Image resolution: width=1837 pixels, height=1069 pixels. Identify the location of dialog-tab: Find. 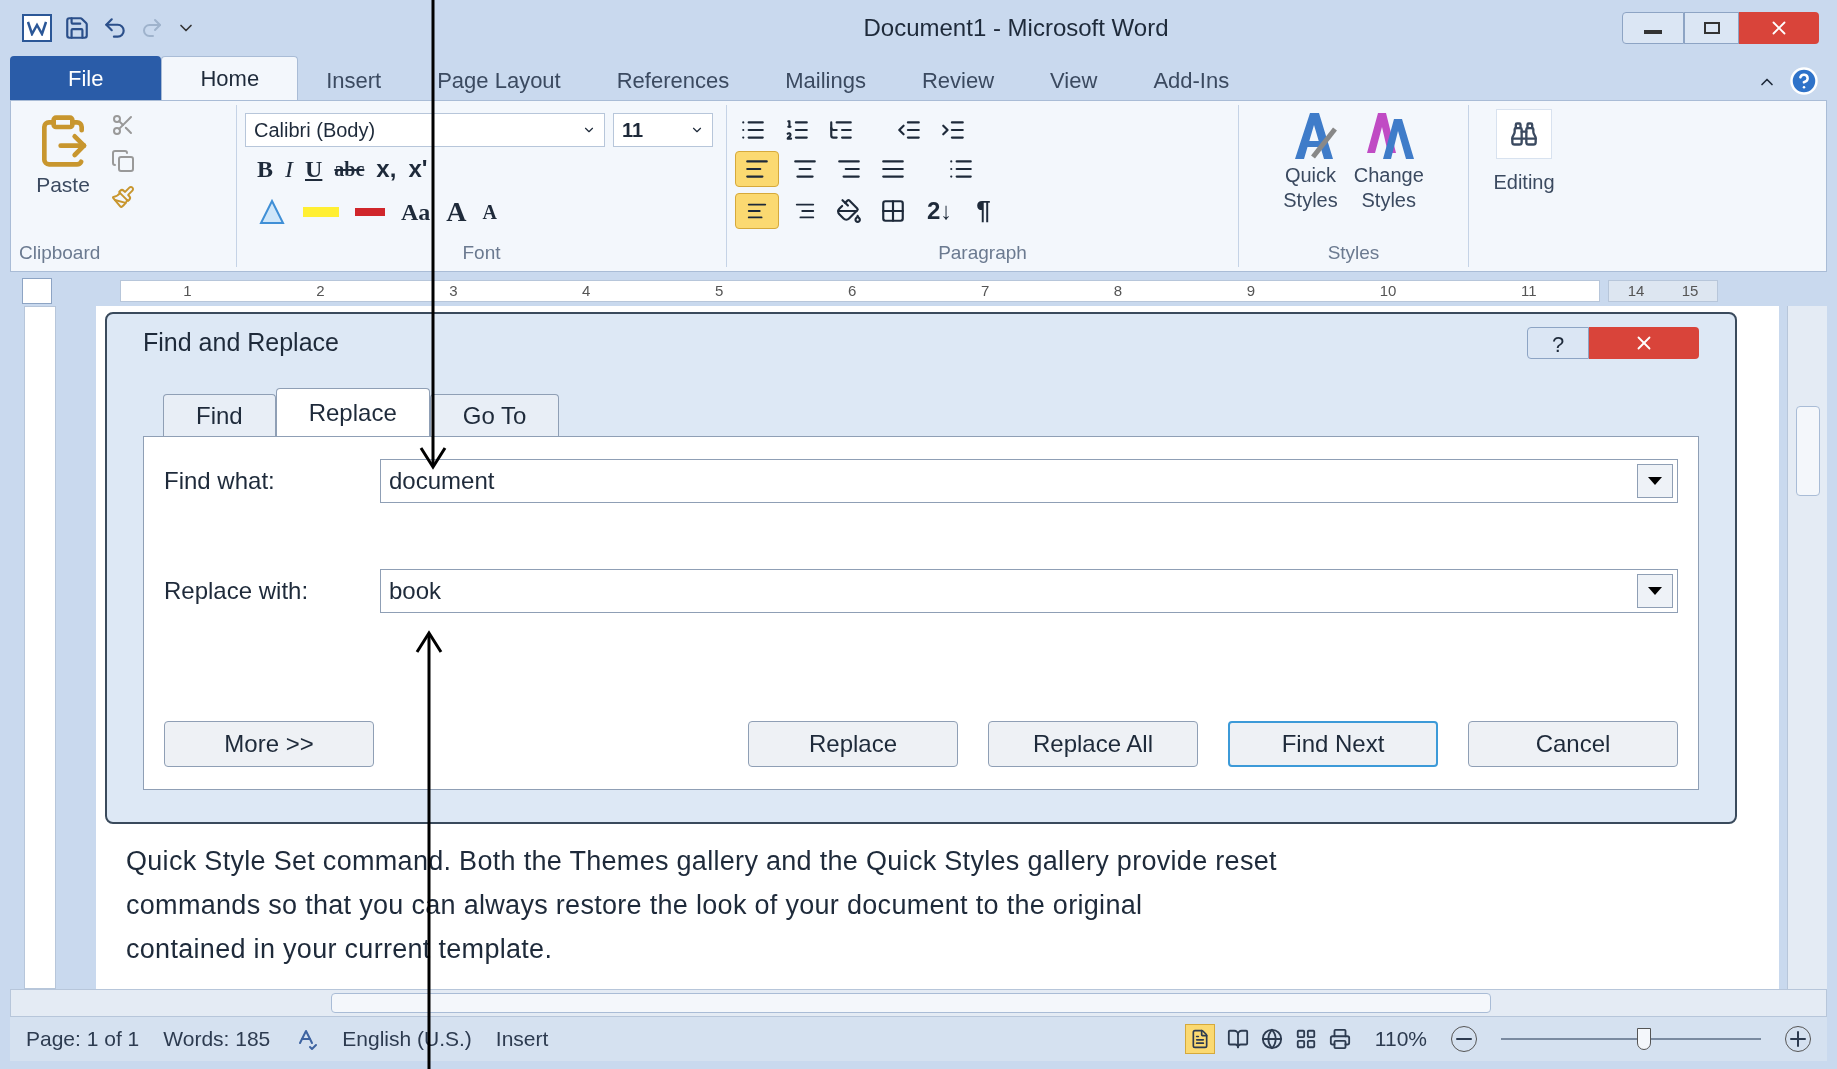
(219, 415).